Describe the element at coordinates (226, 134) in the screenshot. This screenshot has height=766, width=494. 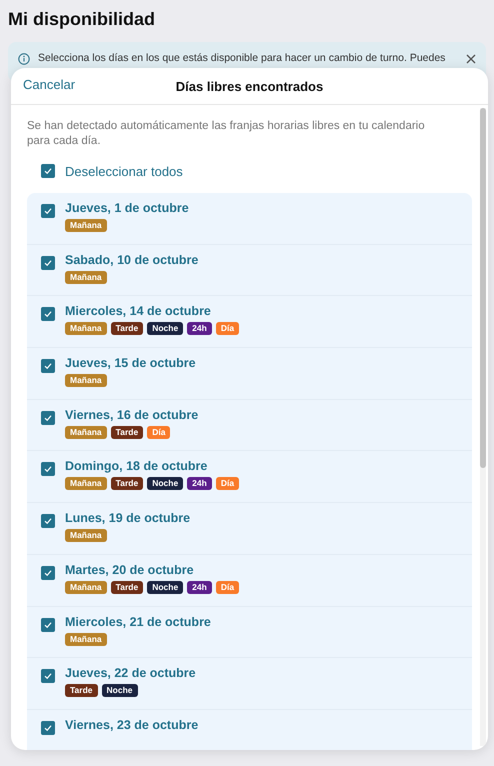
I see `description-text: Se han detectado automáticamente las franjas horarias libres en tu calendario para cada día.` at that location.